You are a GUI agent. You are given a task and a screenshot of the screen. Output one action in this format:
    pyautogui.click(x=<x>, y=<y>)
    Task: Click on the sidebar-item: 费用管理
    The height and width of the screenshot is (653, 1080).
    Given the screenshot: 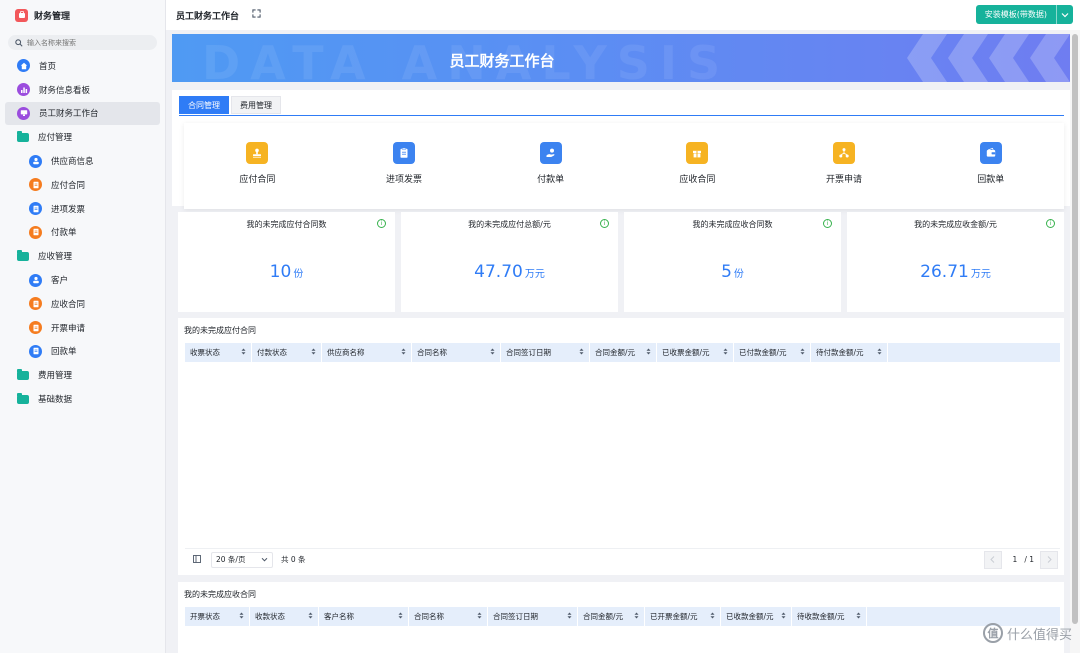 What is the action you would take?
    pyautogui.click(x=82, y=375)
    